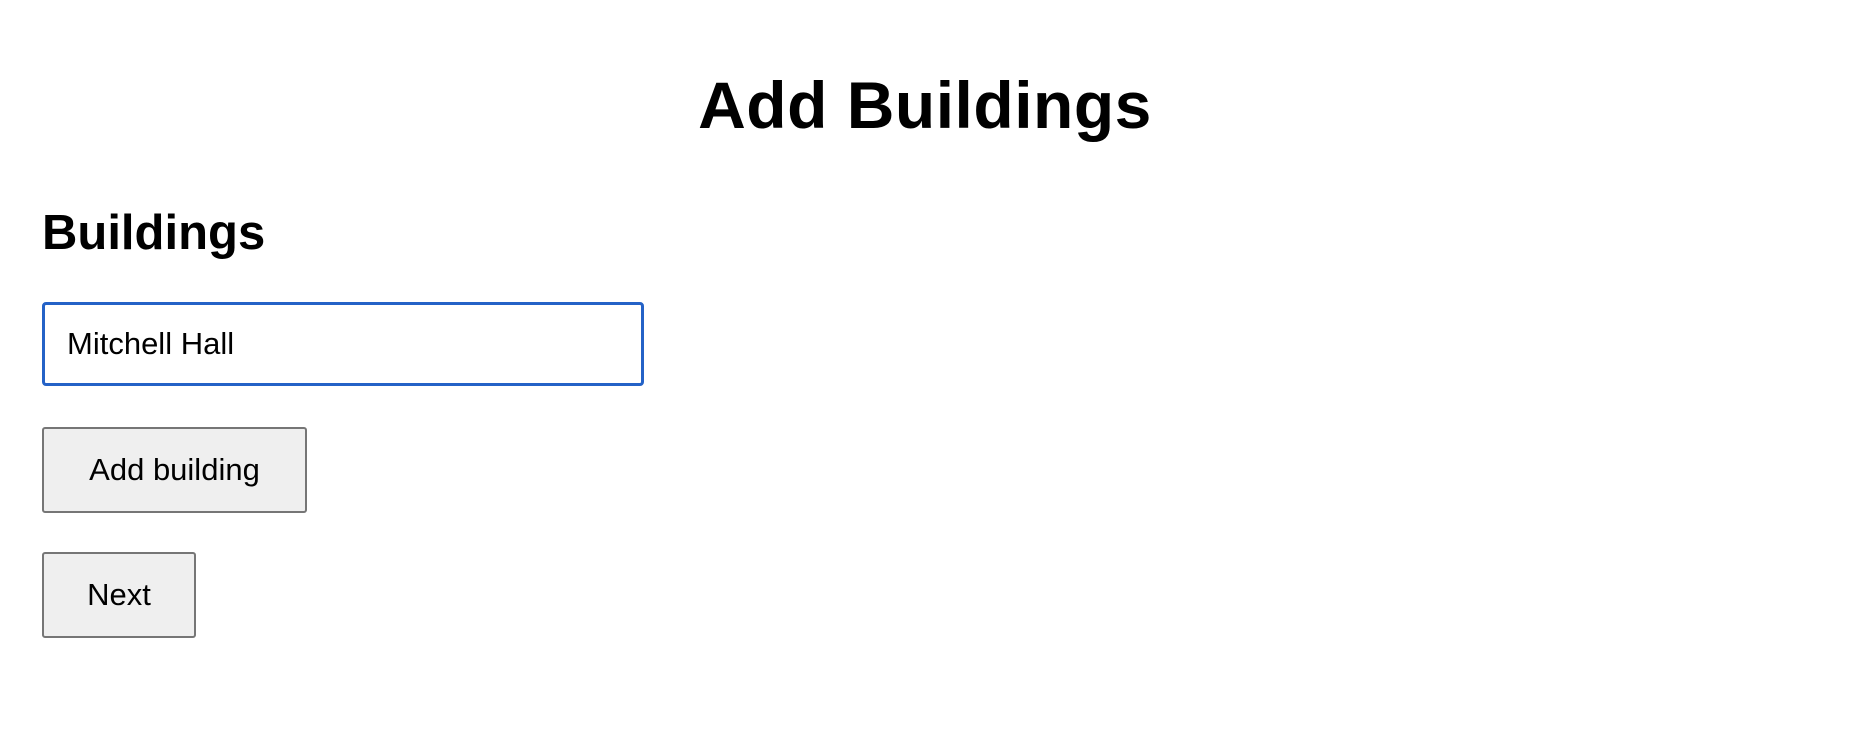 The height and width of the screenshot is (744, 1850). I want to click on buildings-section-title: Buildings, so click(154, 233).